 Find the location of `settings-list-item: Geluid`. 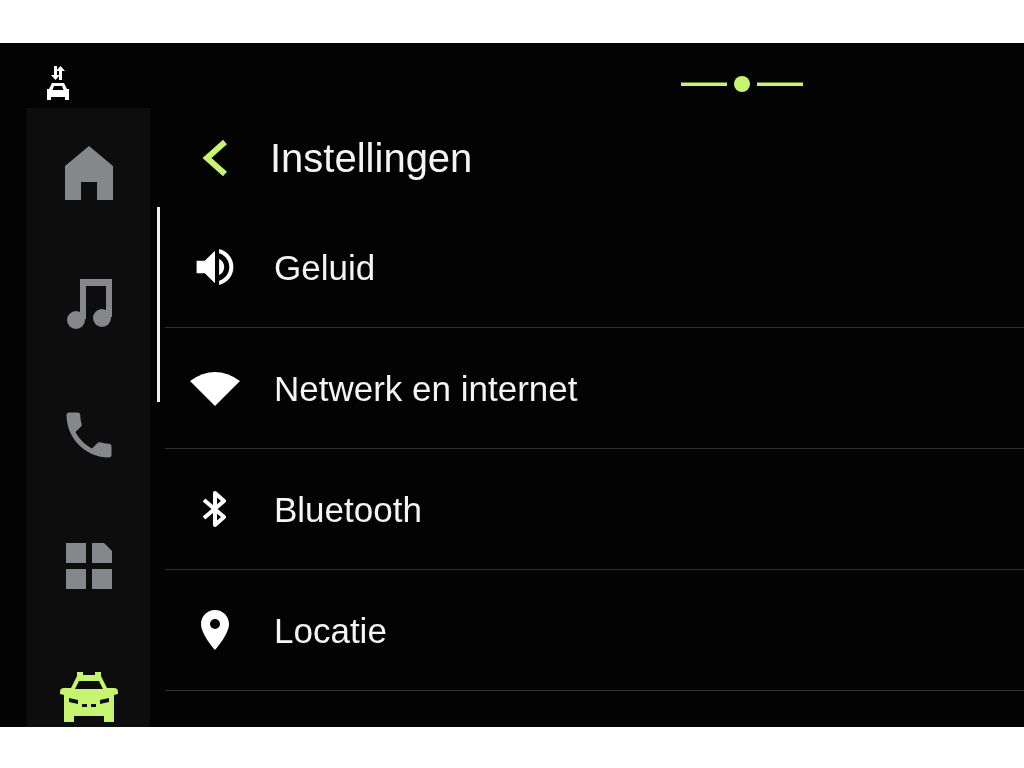

settings-list-item: Geluid is located at coordinates (594, 267).